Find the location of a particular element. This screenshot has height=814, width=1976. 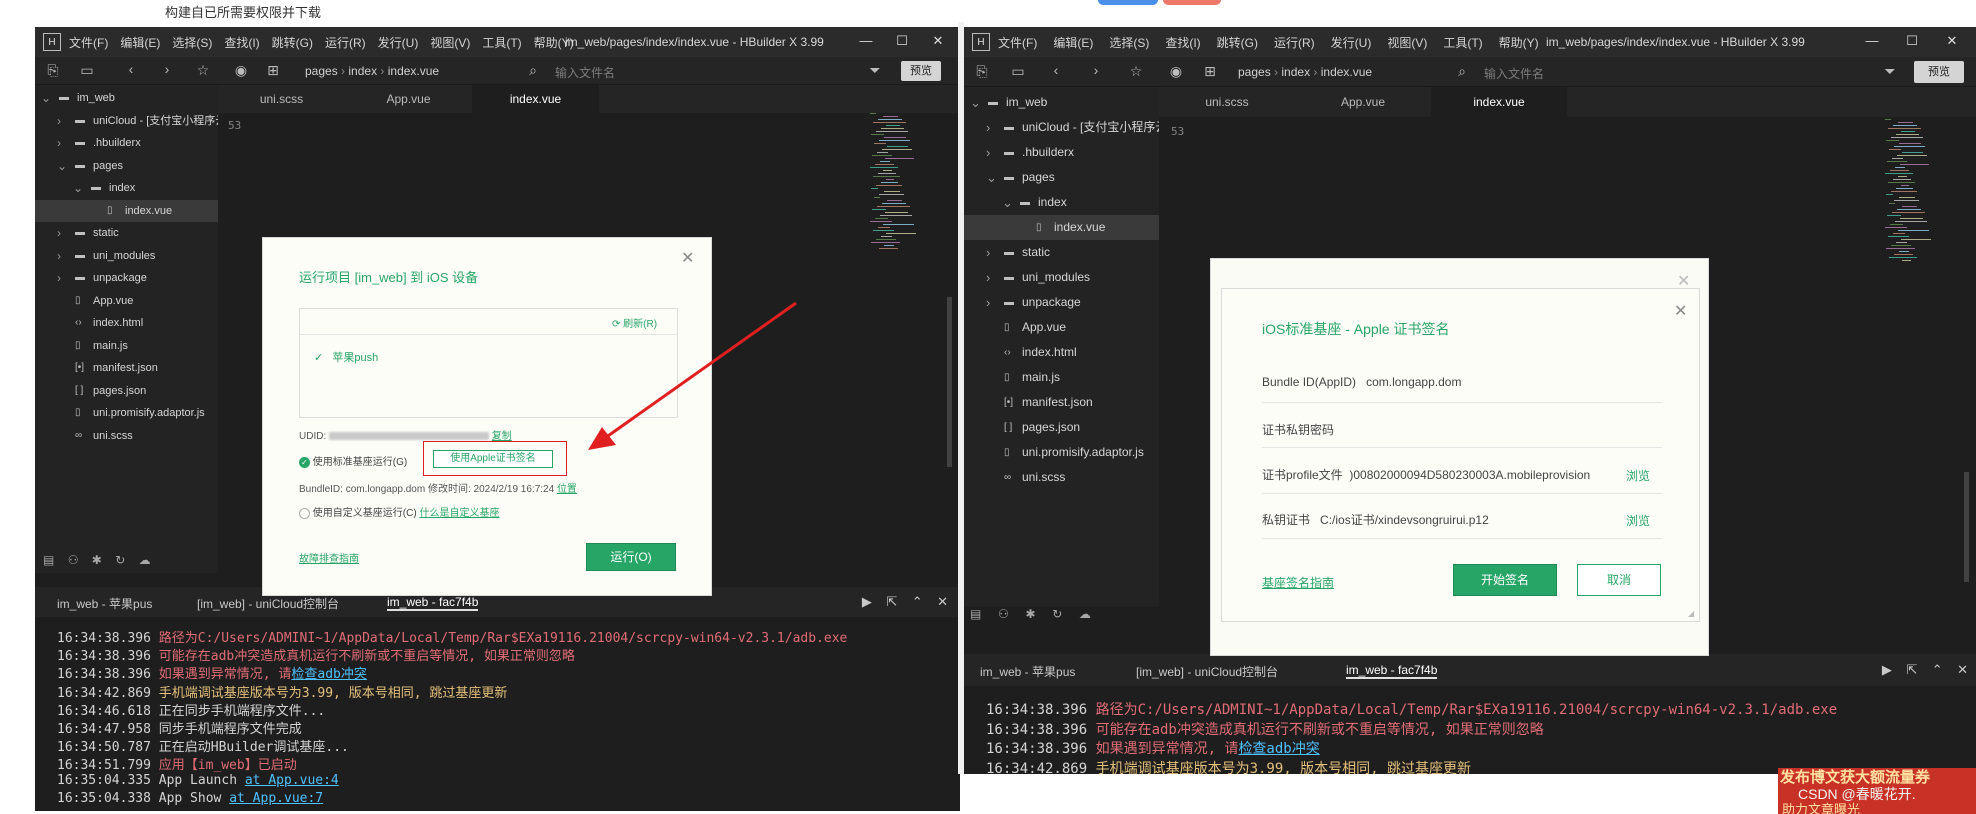

location-link: 位置 is located at coordinates (567, 489).